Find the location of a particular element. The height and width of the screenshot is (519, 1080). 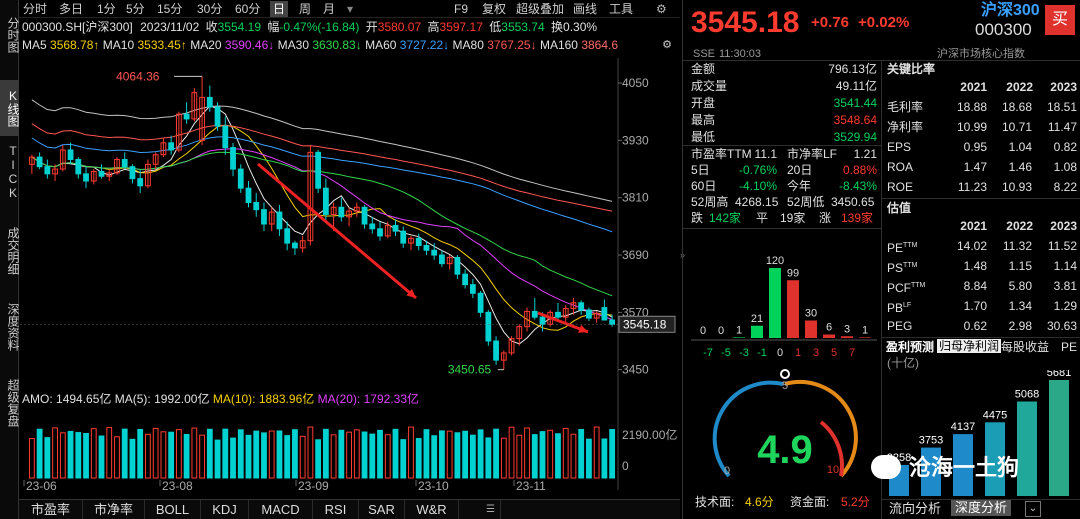

ratio-label: EPS is located at coordinates (899, 147).